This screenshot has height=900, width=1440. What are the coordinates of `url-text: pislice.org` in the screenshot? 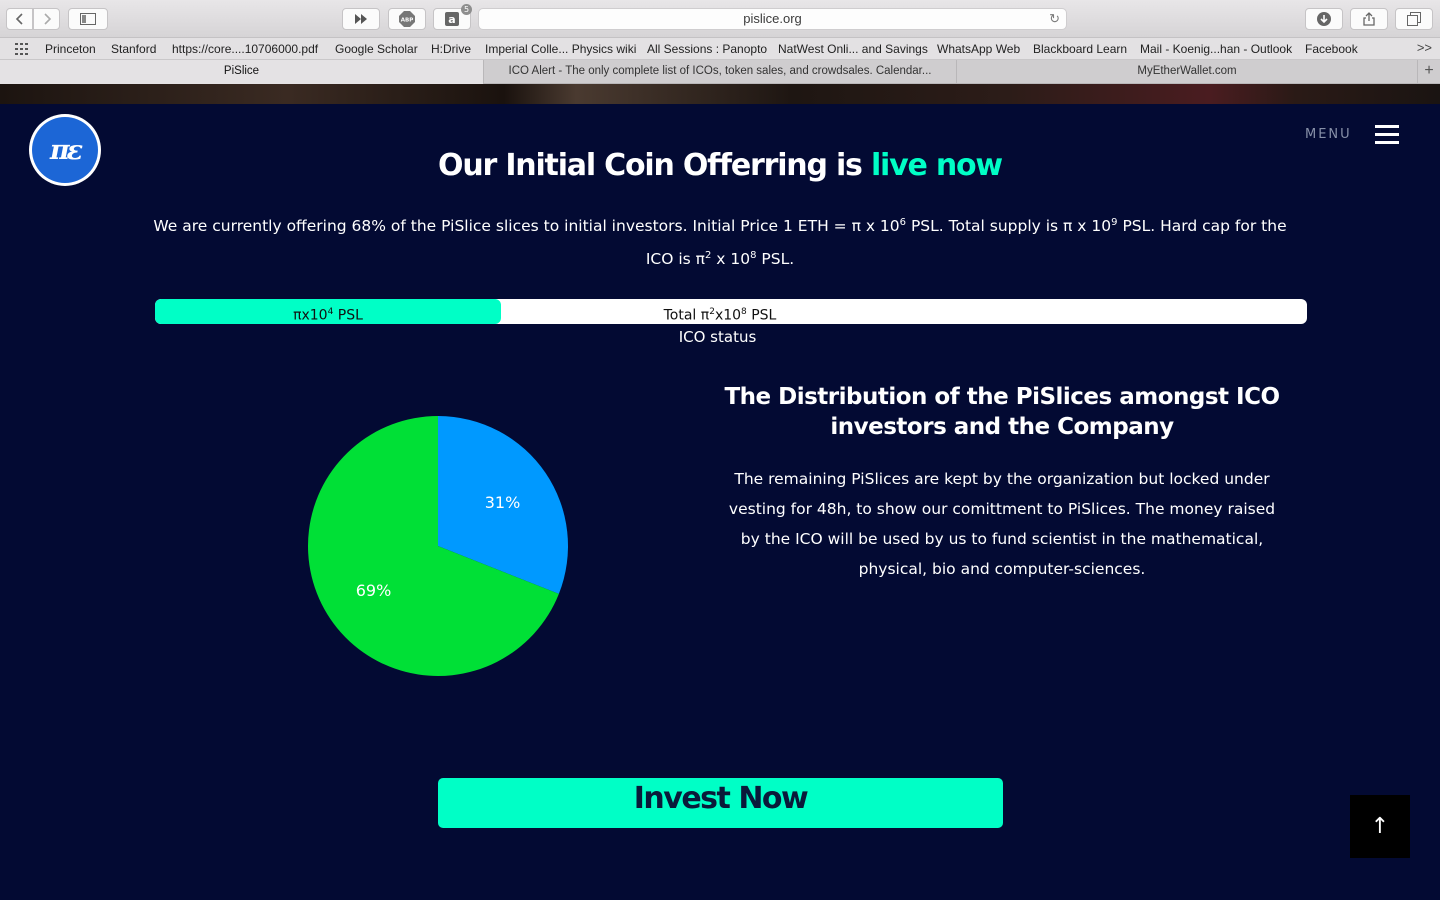 It's located at (772, 18).